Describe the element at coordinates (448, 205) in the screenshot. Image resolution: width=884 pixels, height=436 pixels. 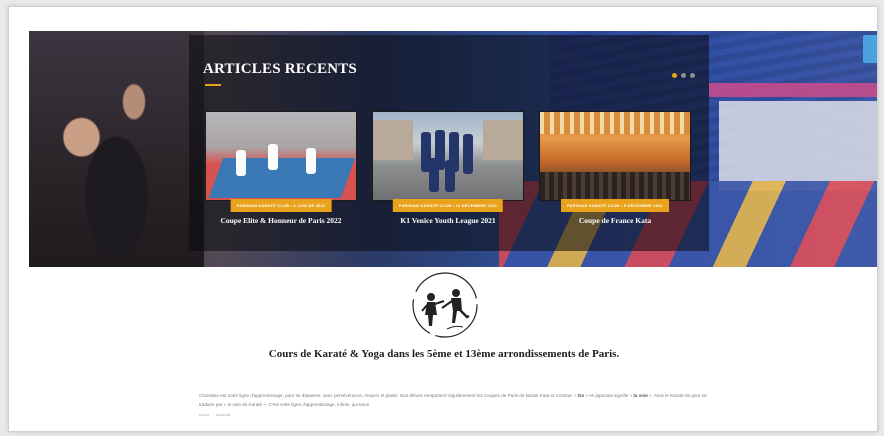
I see `article-meta-badge: PARISIAN KARATE CLUB • 12 DÉCEMBRE 2021` at that location.